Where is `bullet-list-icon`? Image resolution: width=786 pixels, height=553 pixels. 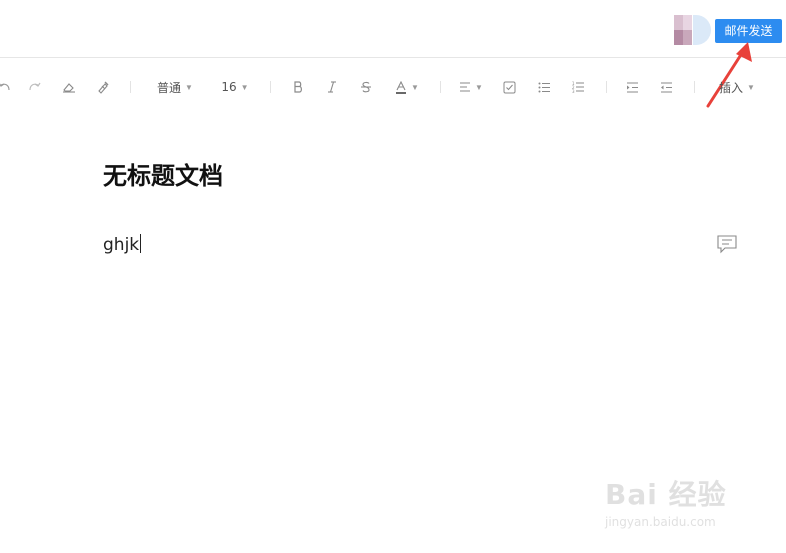
bullet-list-icon is located at coordinates (544, 87).